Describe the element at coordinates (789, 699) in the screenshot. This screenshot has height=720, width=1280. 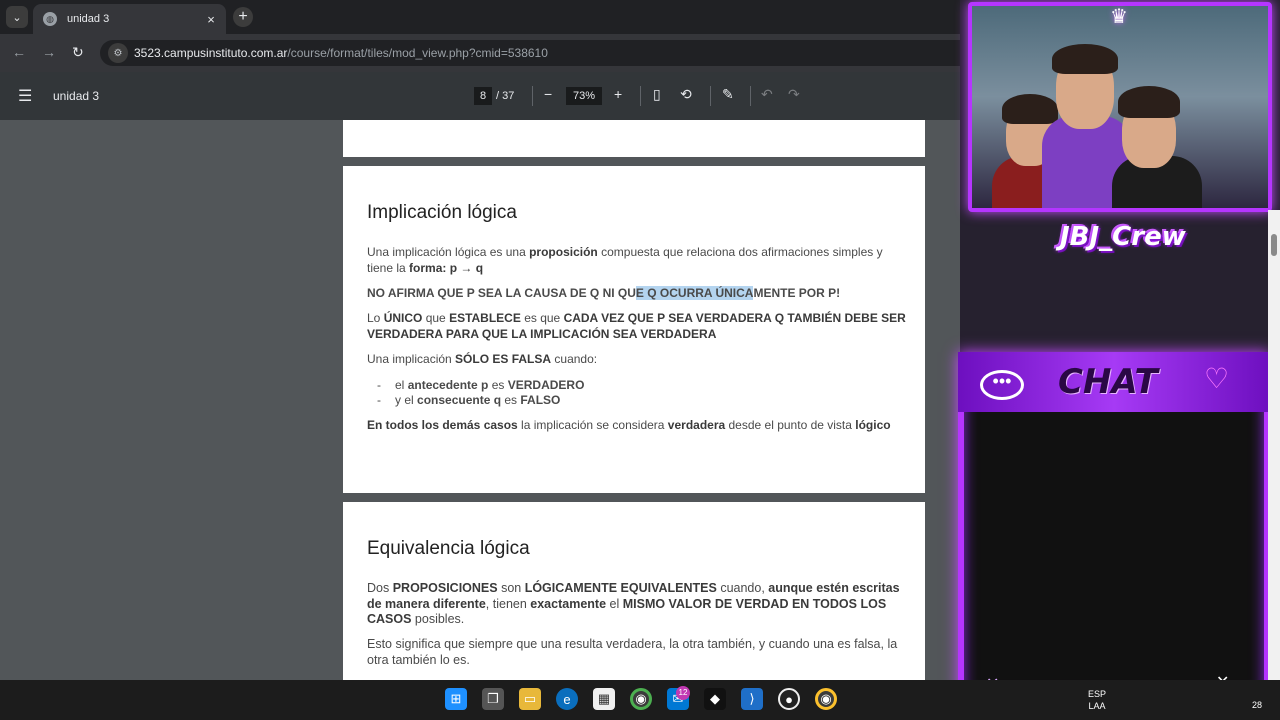
I see `obs-icon: ●` at that location.